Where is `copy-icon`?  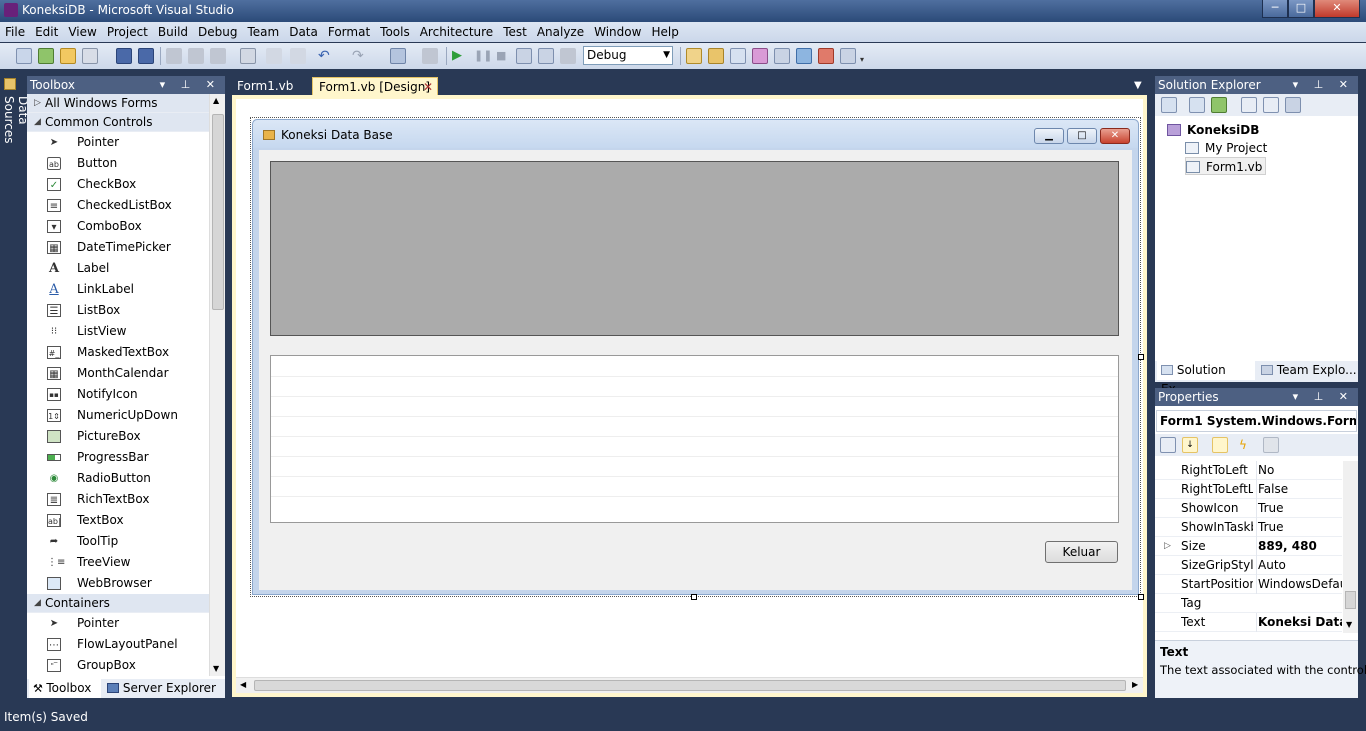
copy-icon is located at coordinates (196, 56).